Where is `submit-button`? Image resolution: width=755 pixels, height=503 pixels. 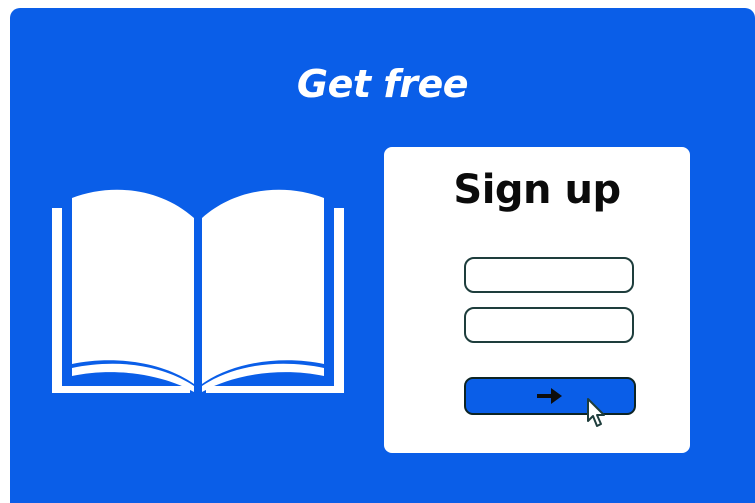
submit-button is located at coordinates (550, 396).